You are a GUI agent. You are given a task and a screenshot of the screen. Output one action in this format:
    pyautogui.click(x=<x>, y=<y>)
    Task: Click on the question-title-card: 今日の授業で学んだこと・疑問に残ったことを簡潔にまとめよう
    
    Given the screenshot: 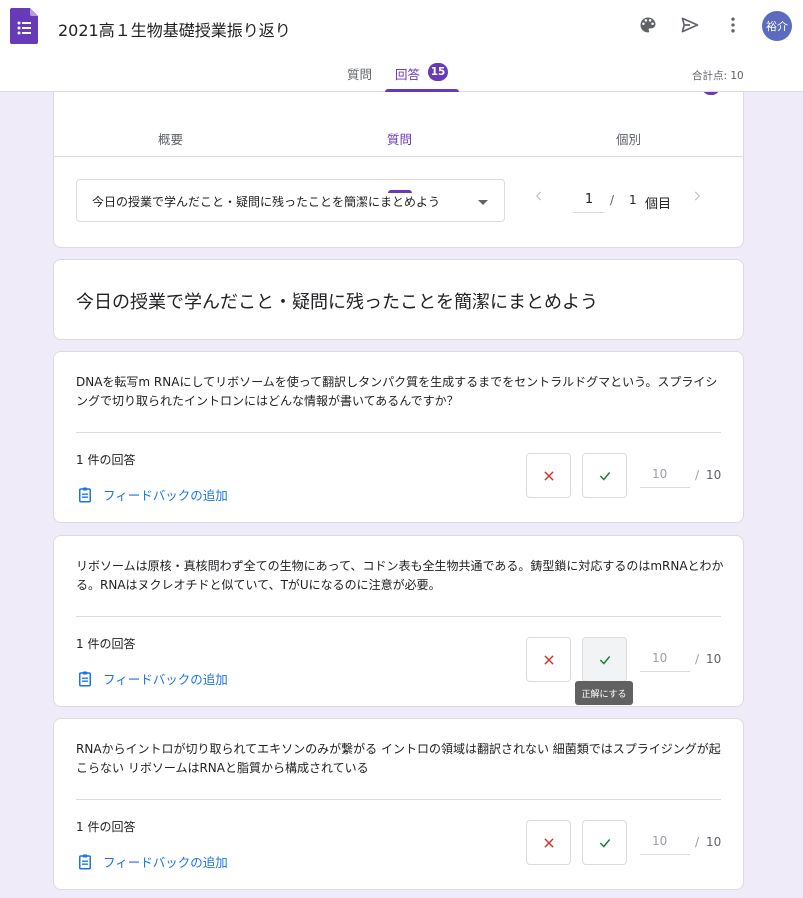 What is the action you would take?
    pyautogui.click(x=398, y=299)
    